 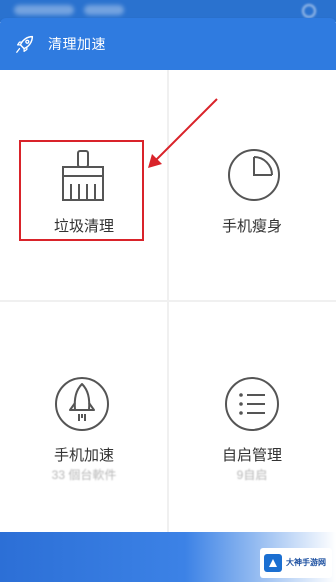 I want to click on watermark-logo-icon, so click(x=273, y=563).